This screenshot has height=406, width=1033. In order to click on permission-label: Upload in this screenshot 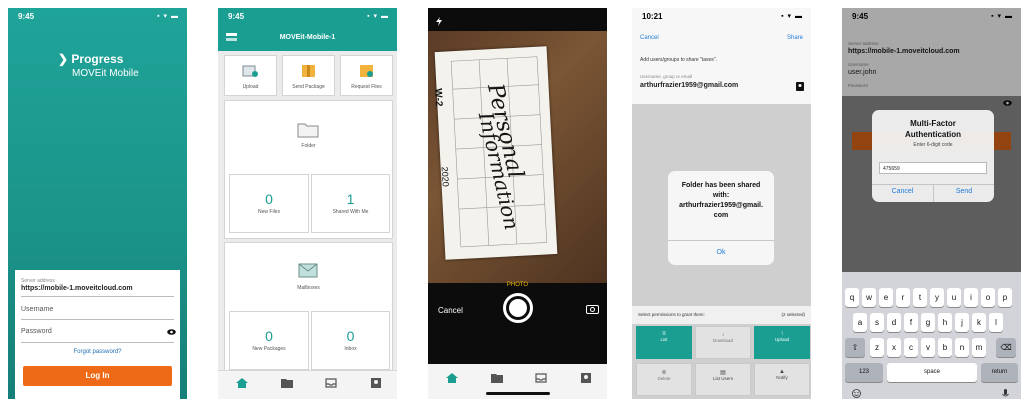, I will do `click(782, 339)`.